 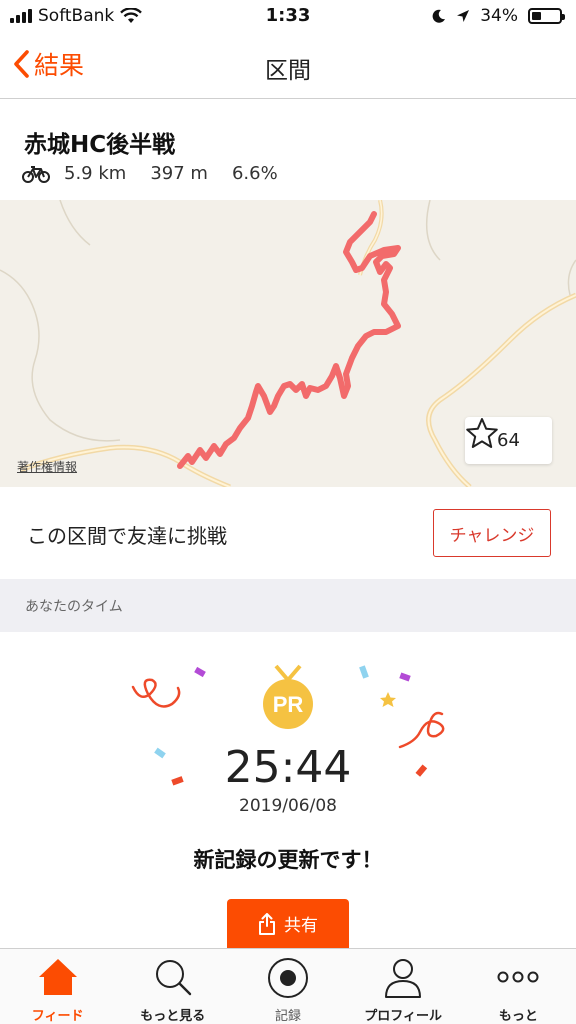 I want to click on star-count: 64, so click(x=508, y=440).